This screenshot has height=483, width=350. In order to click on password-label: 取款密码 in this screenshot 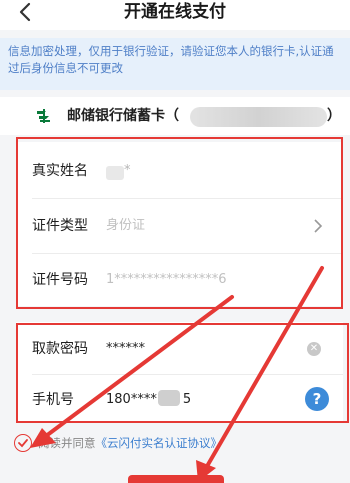, I will do `click(60, 349)`.